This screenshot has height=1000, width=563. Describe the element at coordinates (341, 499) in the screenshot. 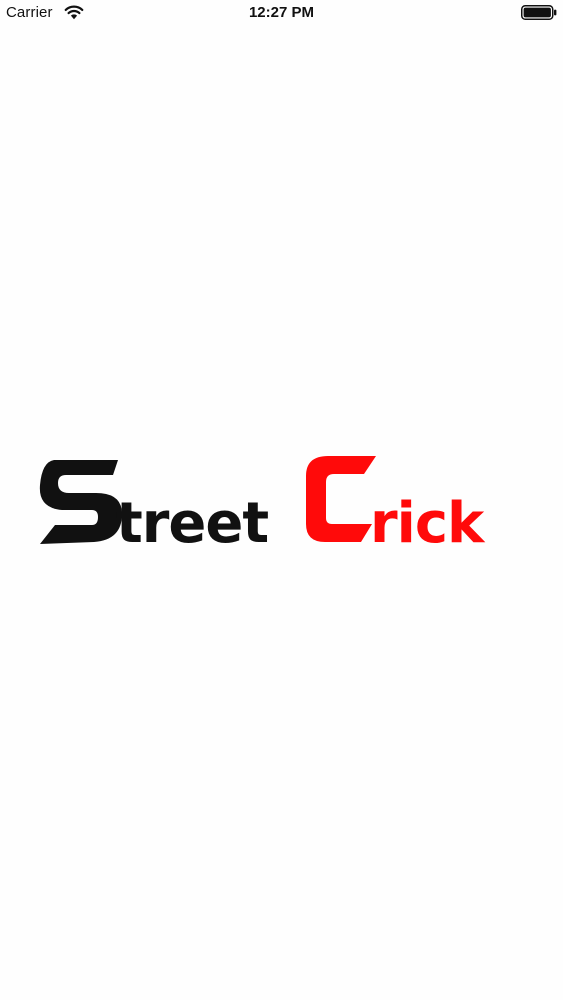

I see `logo-c-glyph` at that location.